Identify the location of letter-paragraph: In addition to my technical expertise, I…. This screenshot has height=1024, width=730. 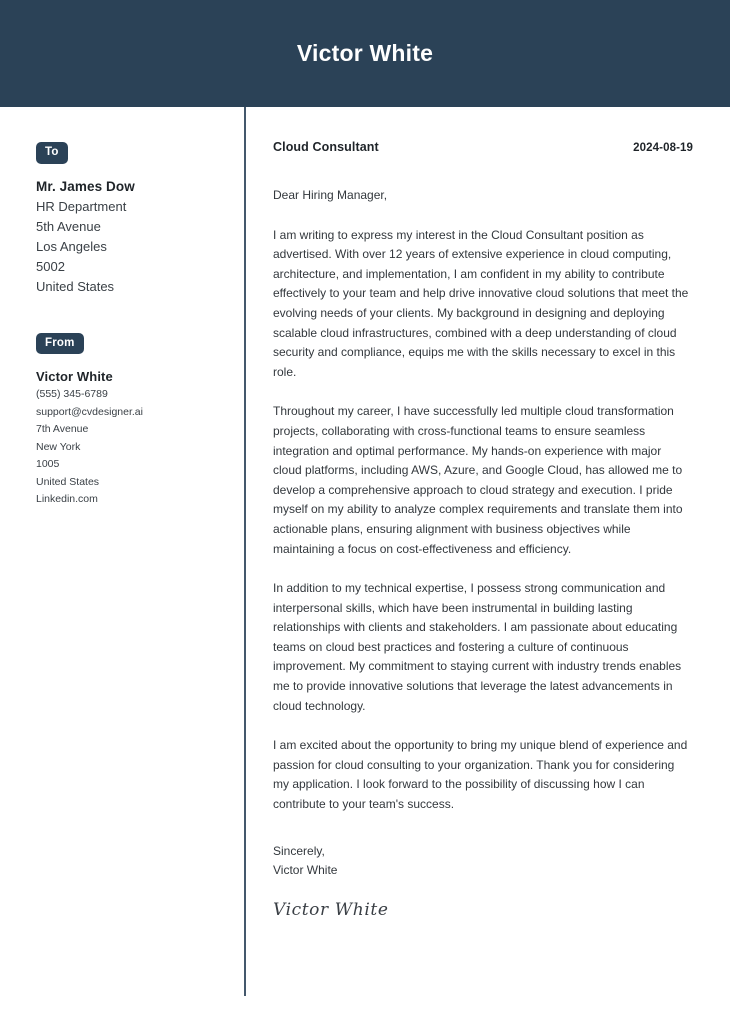
(477, 647).